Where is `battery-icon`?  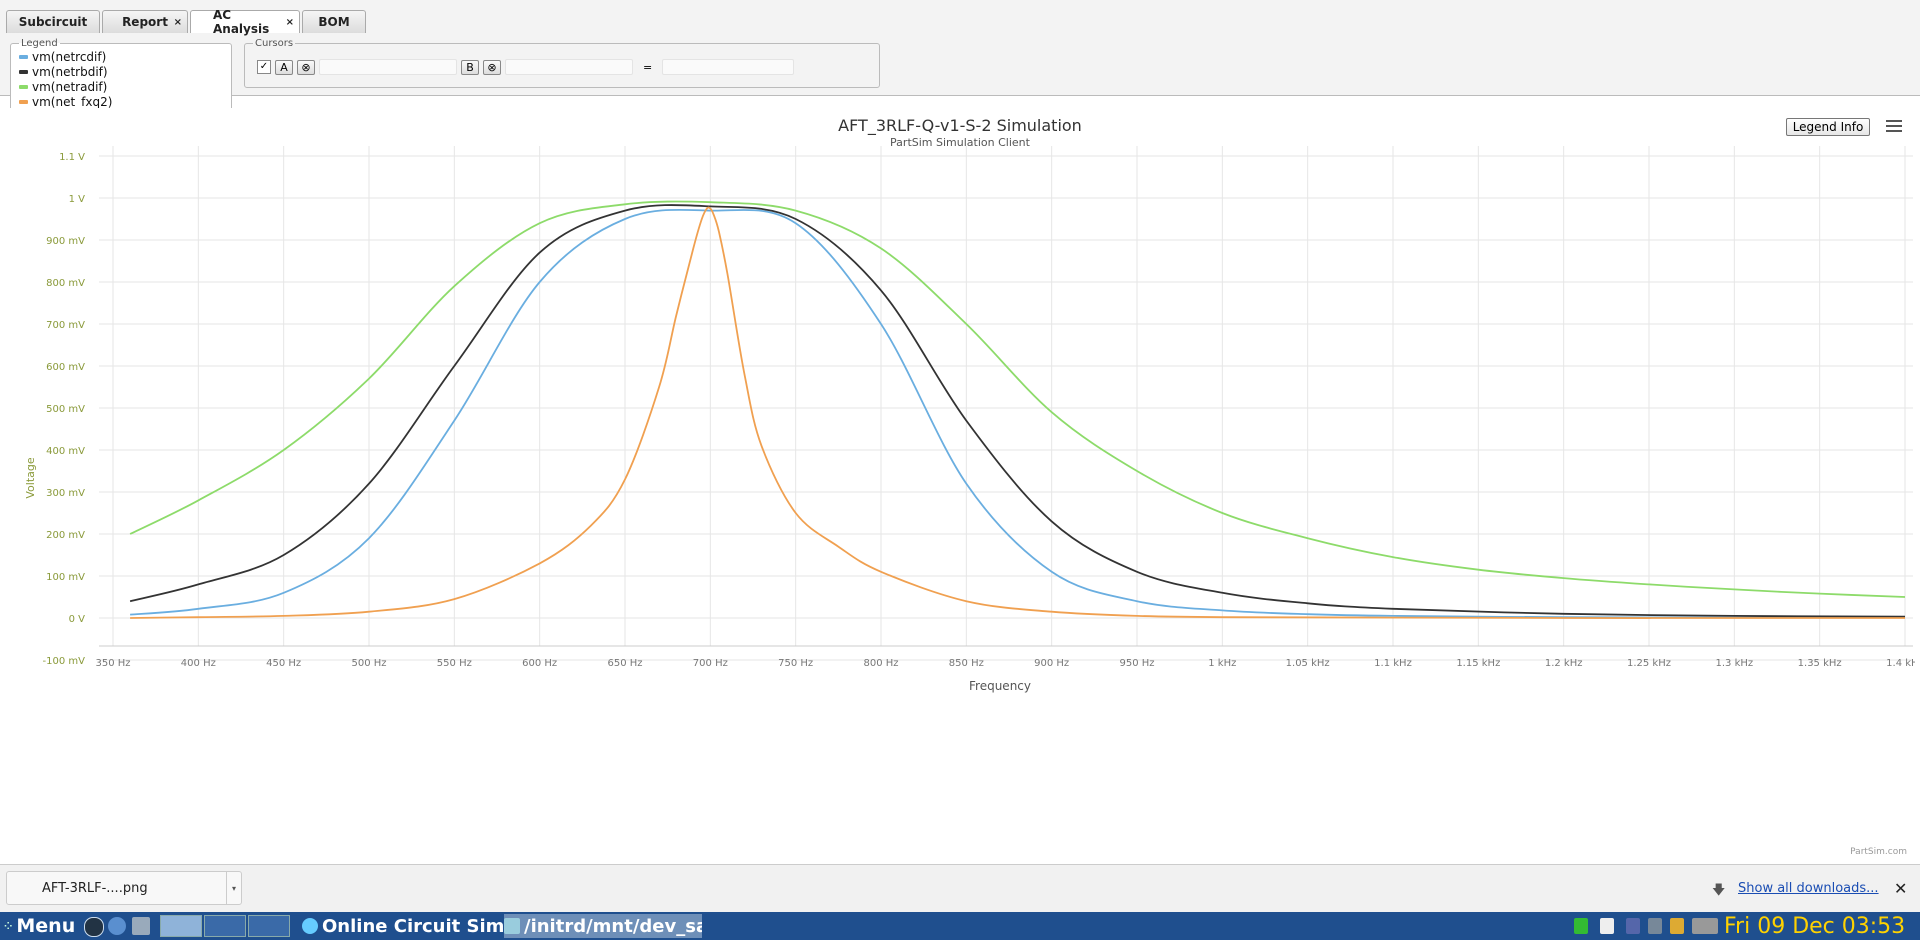
battery-icon is located at coordinates (1705, 926).